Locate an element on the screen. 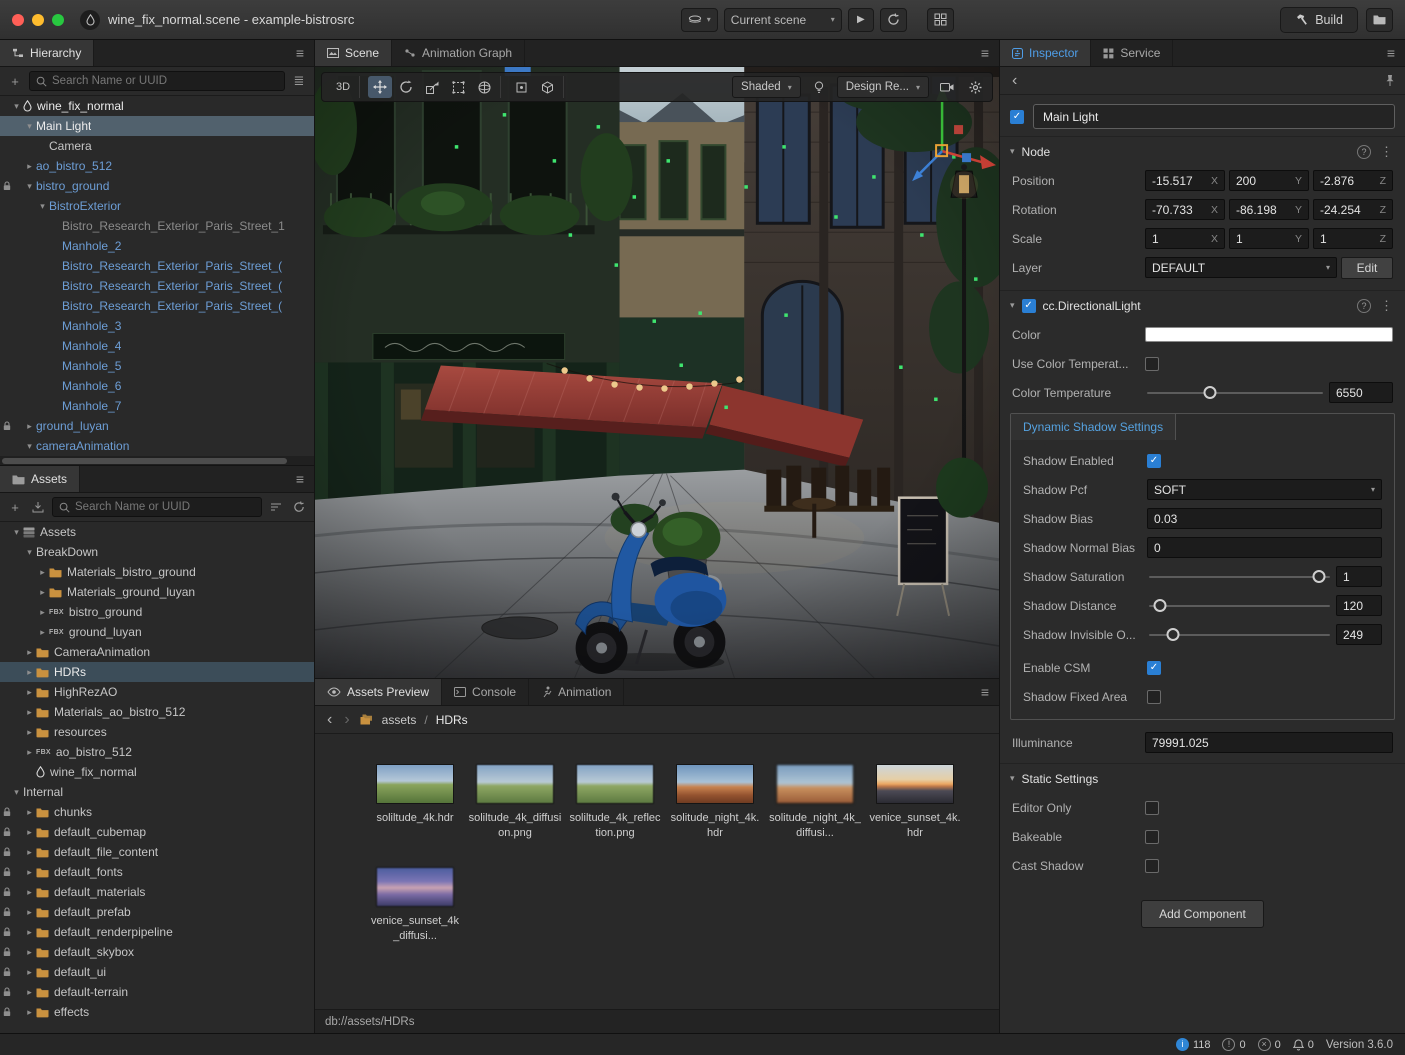  layer-select: DEFAULT ▾ is located at coordinates (1241, 267).